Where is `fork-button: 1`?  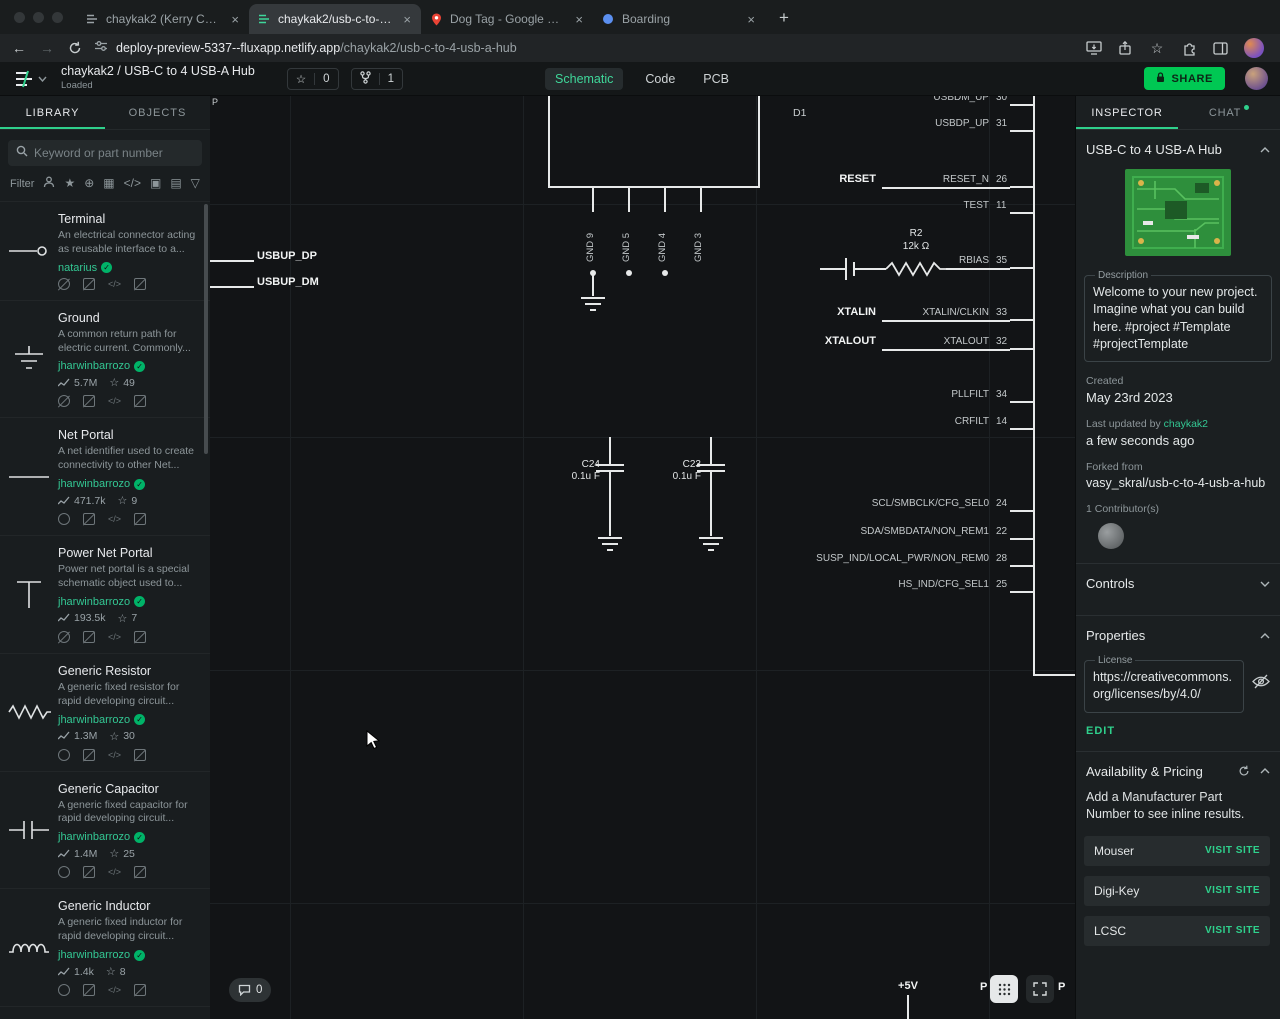 fork-button: 1 is located at coordinates (376, 78).